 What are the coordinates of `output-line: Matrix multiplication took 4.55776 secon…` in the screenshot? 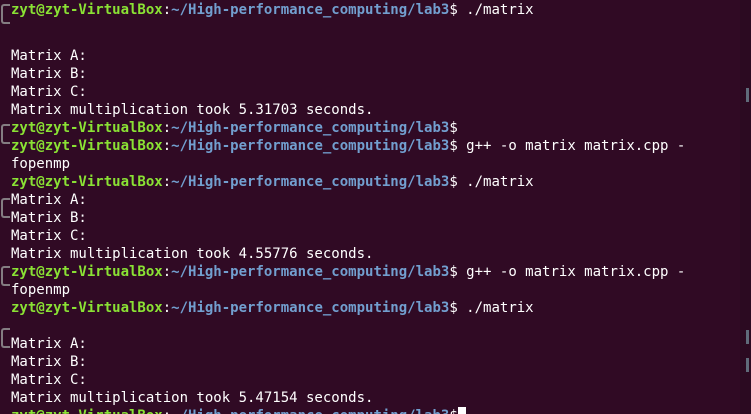 It's located at (192, 254).